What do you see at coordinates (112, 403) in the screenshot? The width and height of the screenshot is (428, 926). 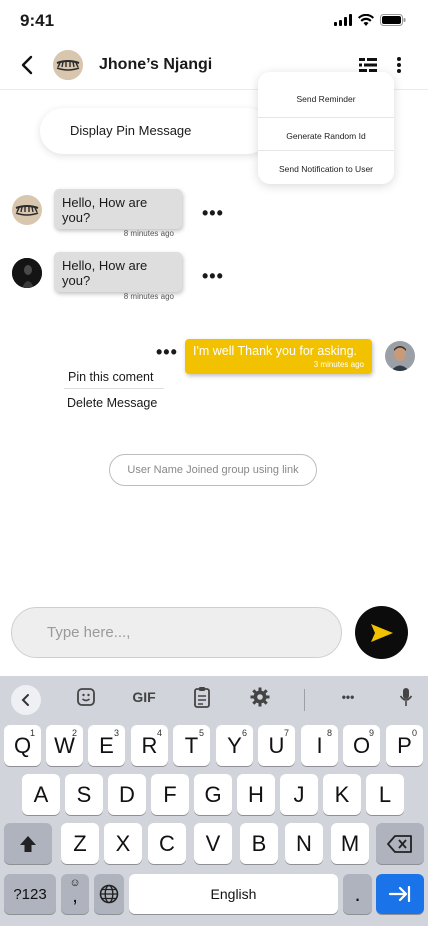 I see `delete-message-option: Delete Message` at bounding box center [112, 403].